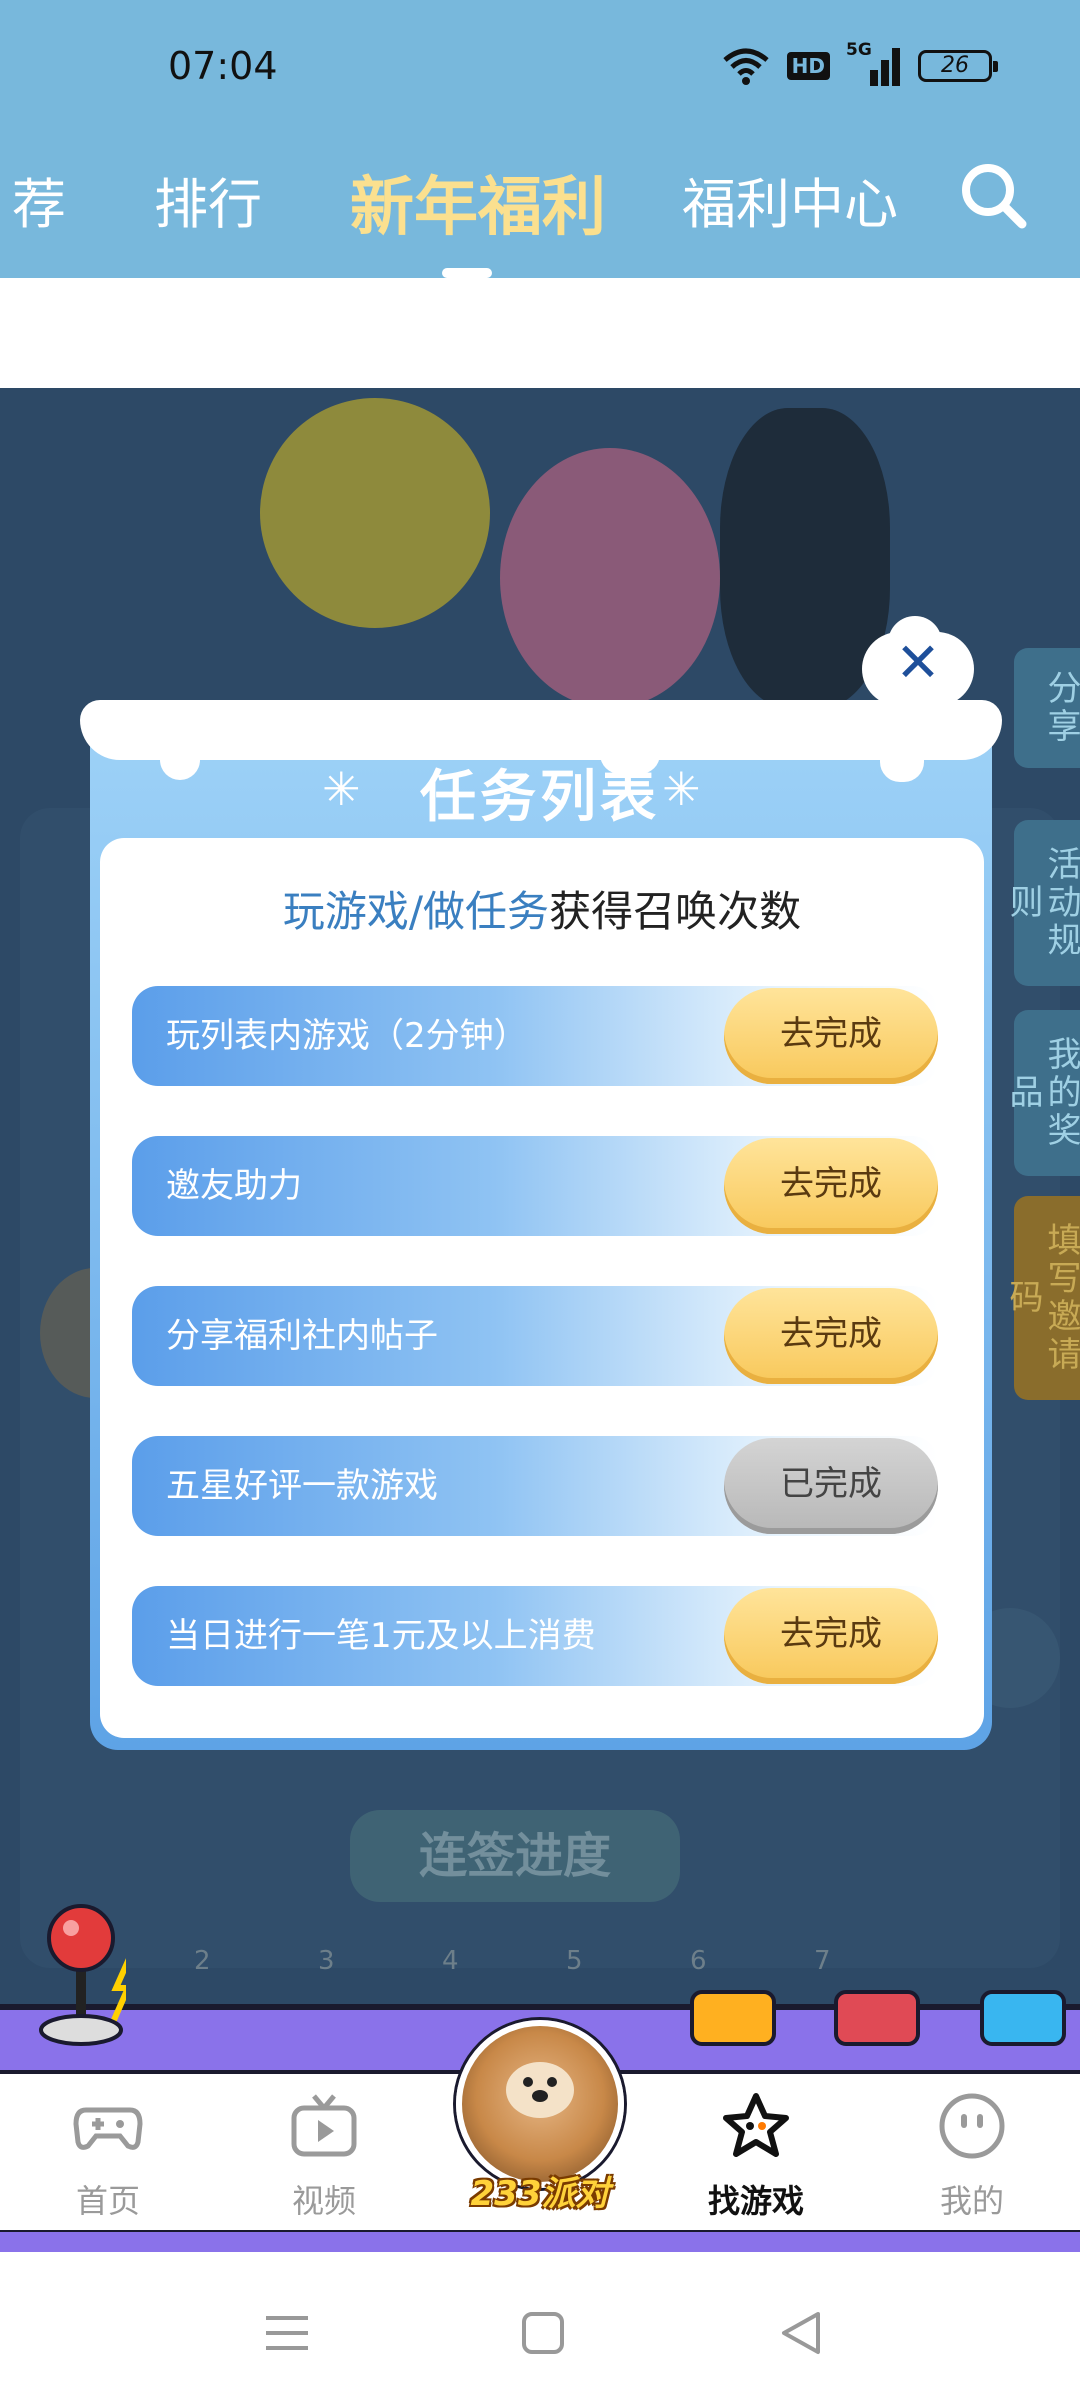 This screenshot has height=2400, width=1080. Describe the element at coordinates (540, 139) in the screenshot. I see `header: 07:04 HD 5G 26 荐 排行 新年福利 福利中心` at that location.